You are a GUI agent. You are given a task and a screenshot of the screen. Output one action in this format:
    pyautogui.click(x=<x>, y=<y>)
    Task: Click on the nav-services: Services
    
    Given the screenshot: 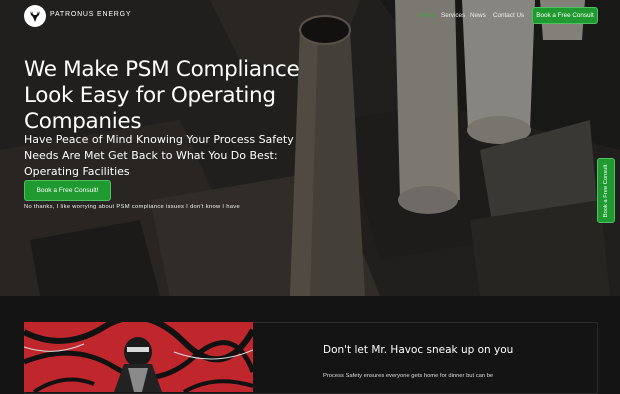 What is the action you would take?
    pyautogui.click(x=453, y=15)
    